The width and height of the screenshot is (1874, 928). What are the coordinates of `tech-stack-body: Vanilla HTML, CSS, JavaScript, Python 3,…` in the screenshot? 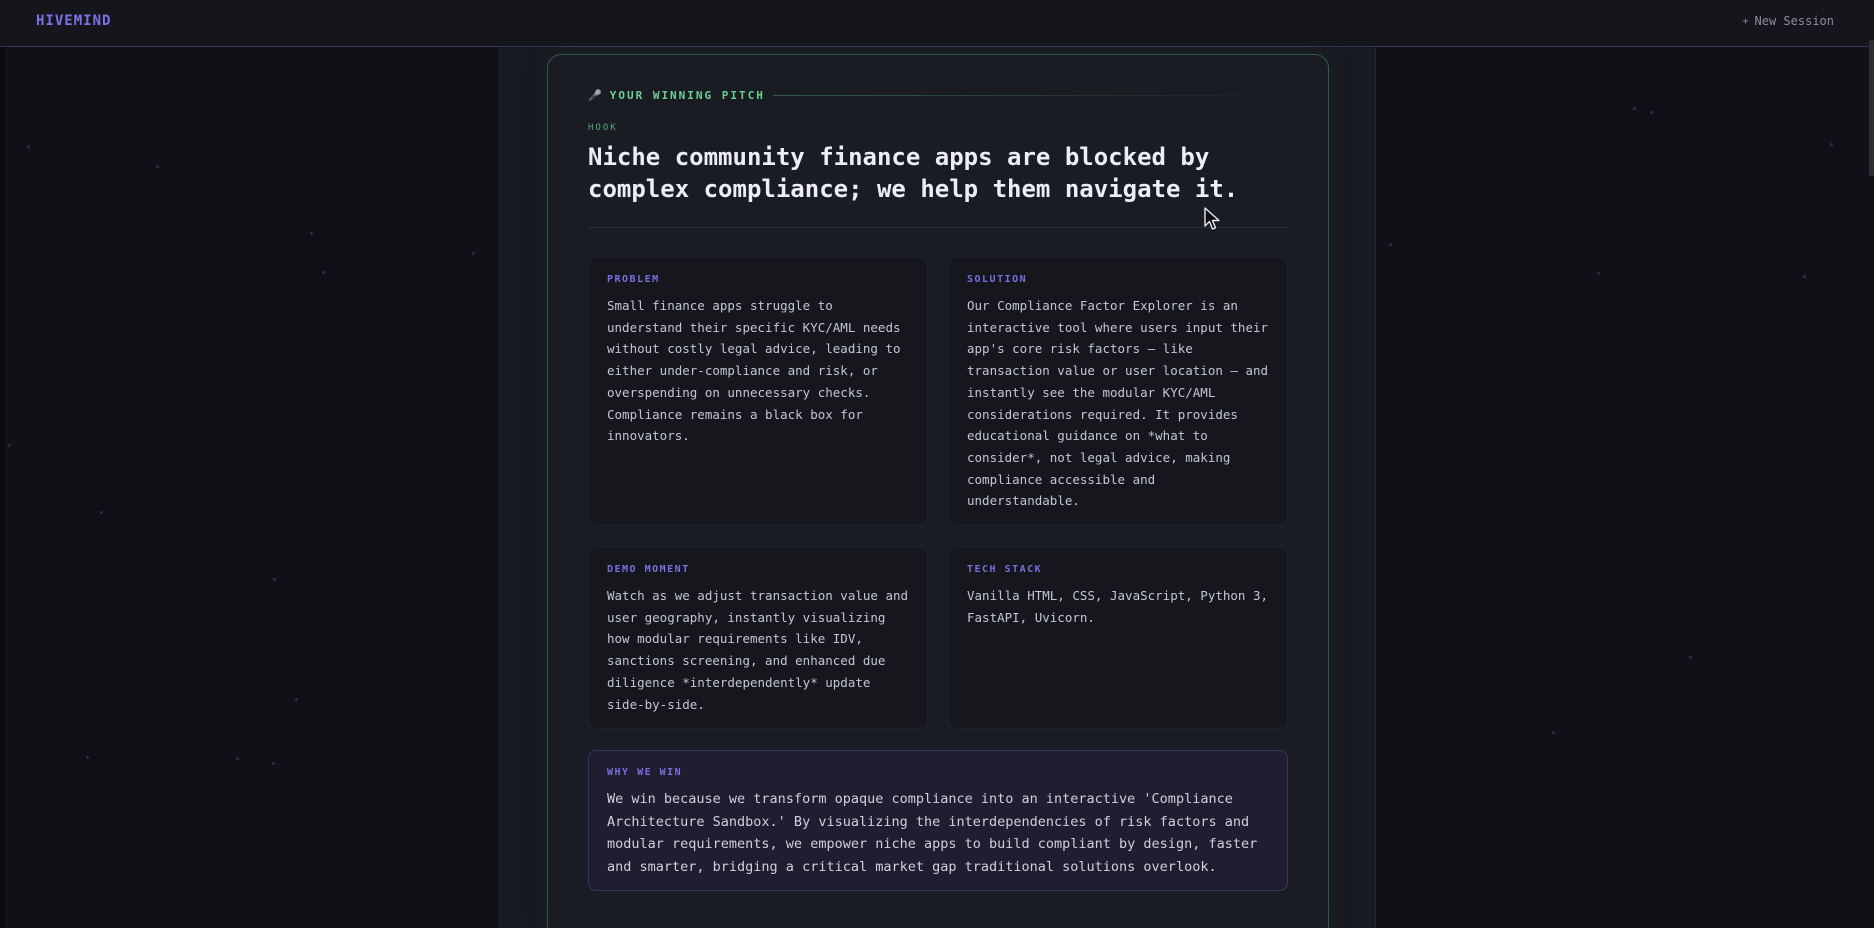 It's located at (1118, 606).